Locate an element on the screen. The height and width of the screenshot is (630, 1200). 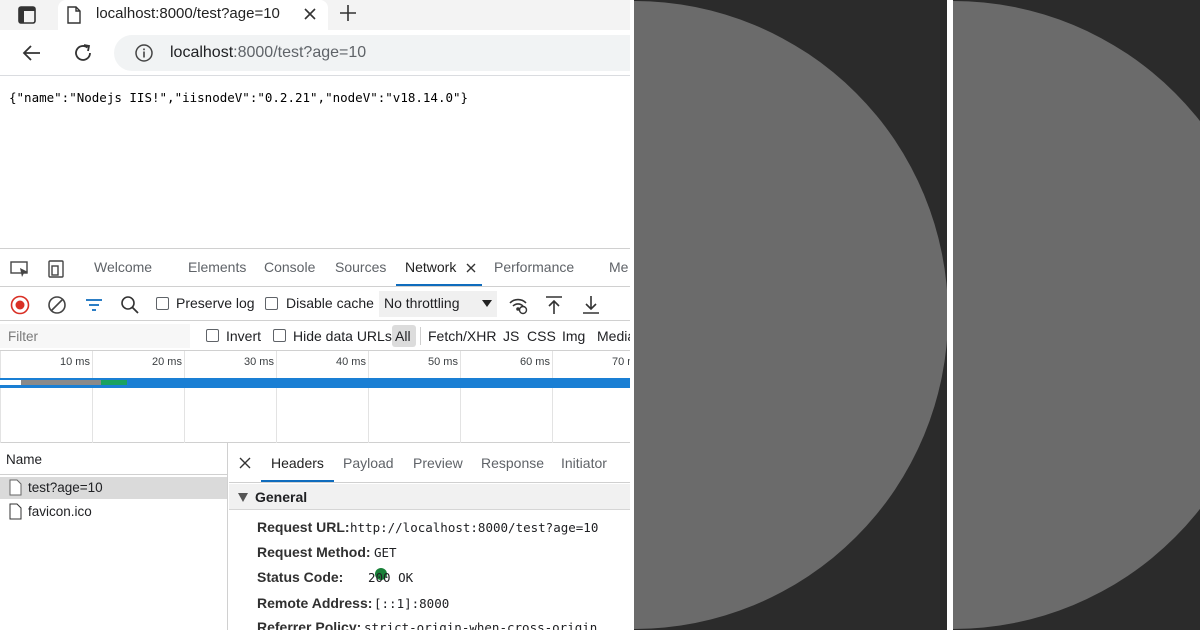
inspect-element-icon is located at coordinates (20, 269).